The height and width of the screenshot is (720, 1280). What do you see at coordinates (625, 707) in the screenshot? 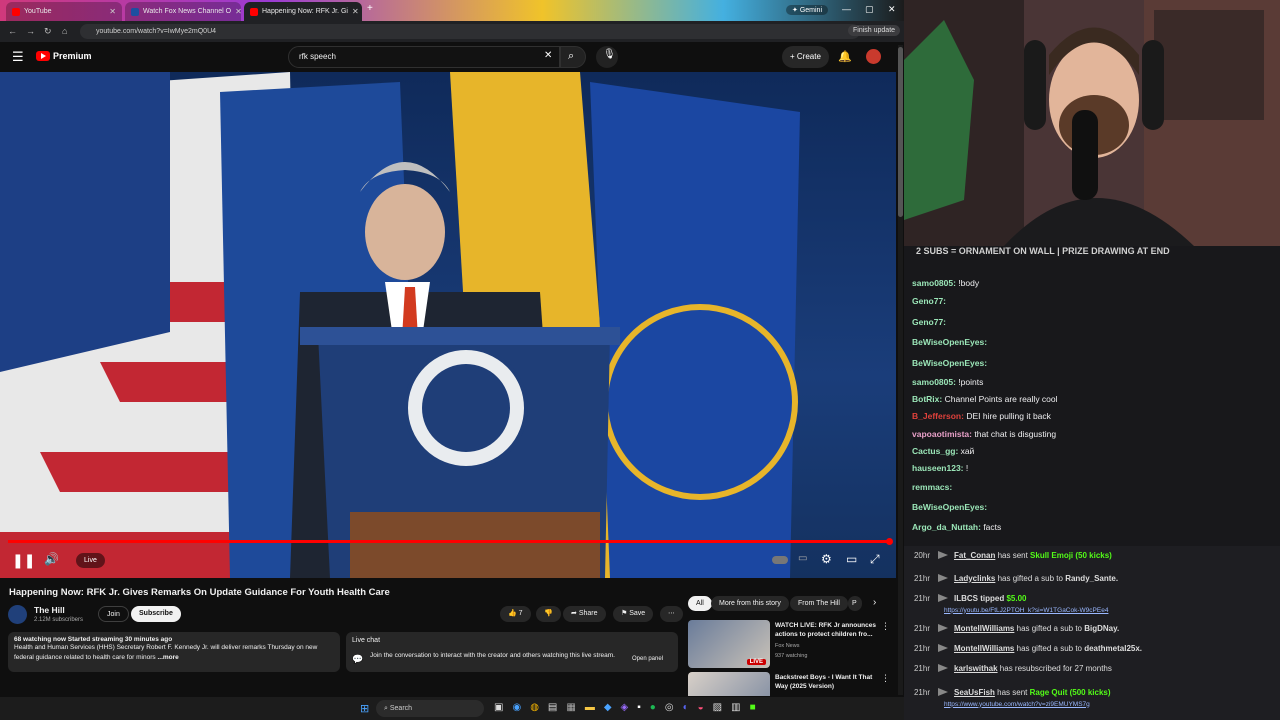
I see `app-icon: ◈` at bounding box center [625, 707].